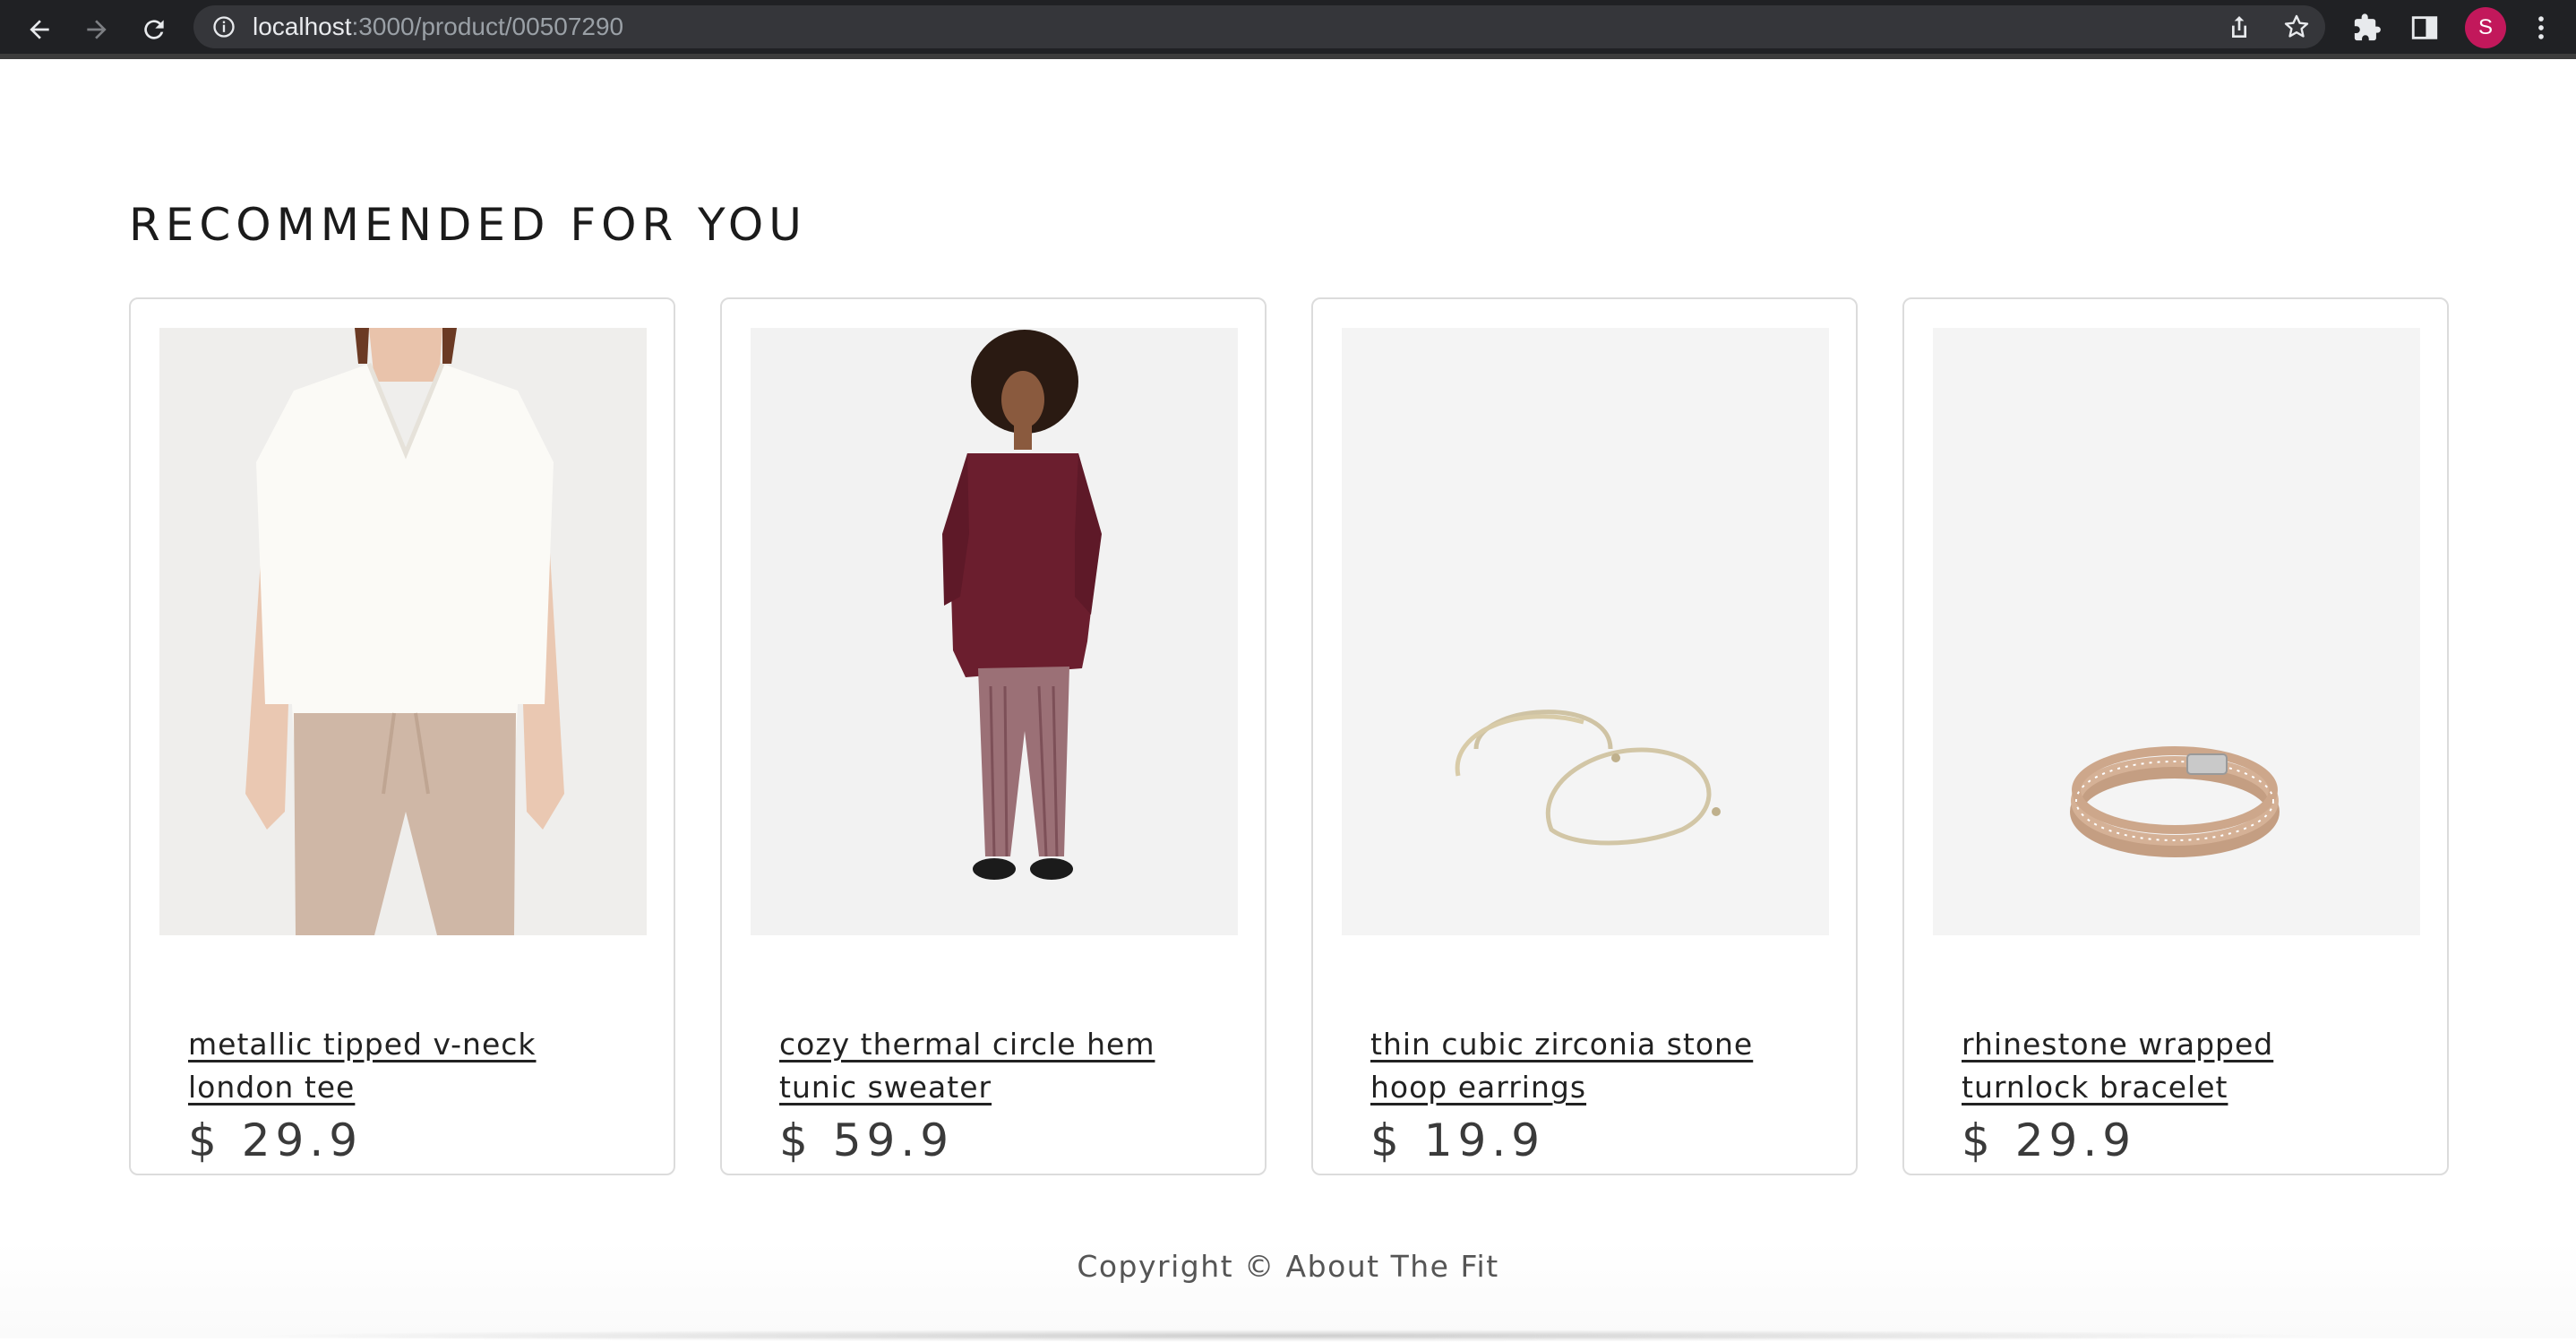 This screenshot has width=2576, height=1342. Describe the element at coordinates (1288, 1266) in the screenshot. I see `copyright-text: Copyright © About The Fit` at that location.